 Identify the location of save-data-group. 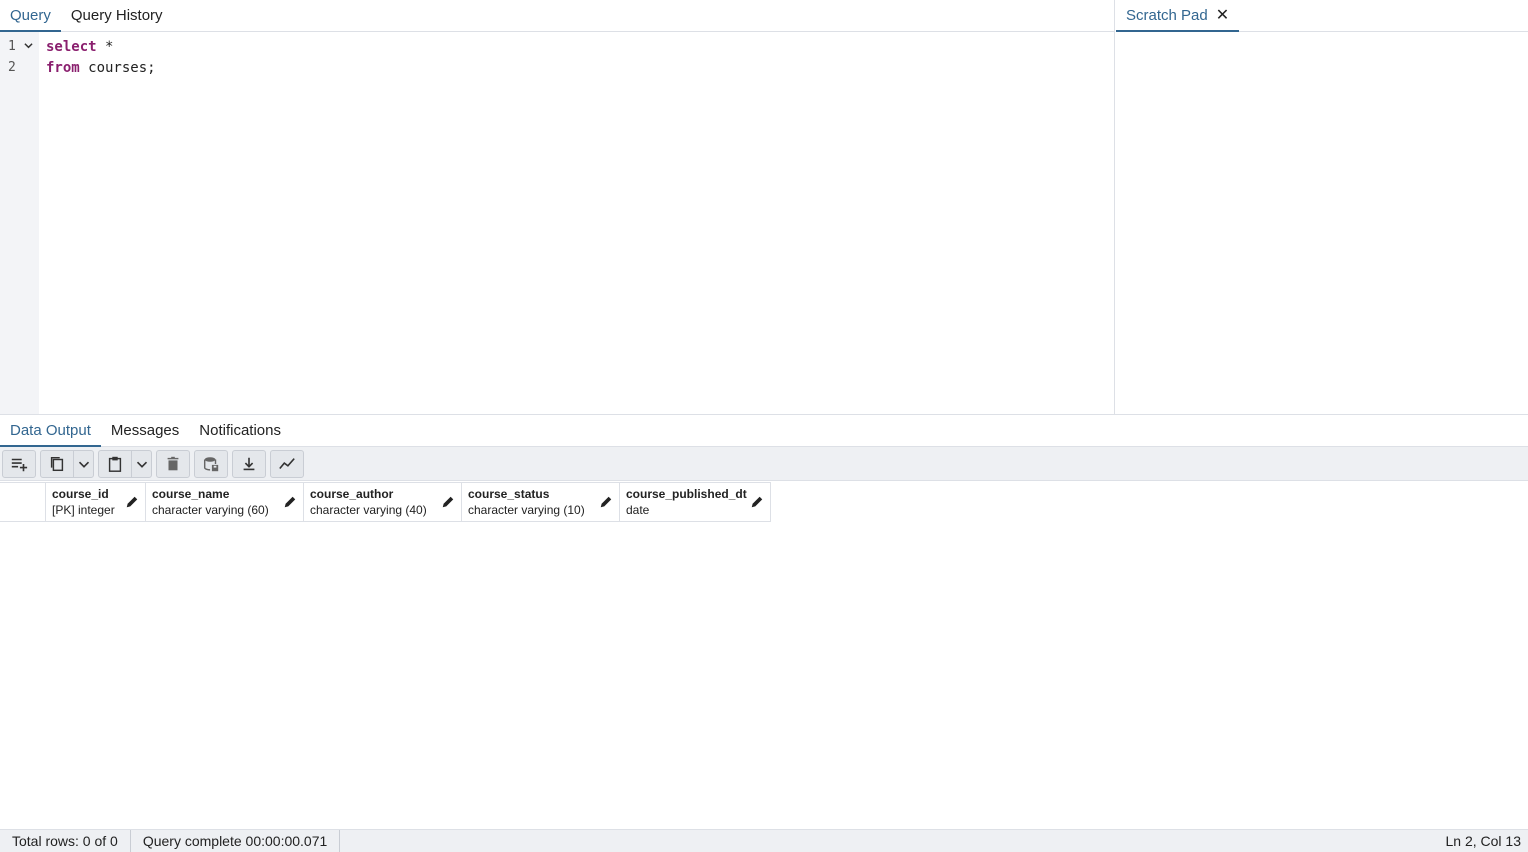
(211, 463).